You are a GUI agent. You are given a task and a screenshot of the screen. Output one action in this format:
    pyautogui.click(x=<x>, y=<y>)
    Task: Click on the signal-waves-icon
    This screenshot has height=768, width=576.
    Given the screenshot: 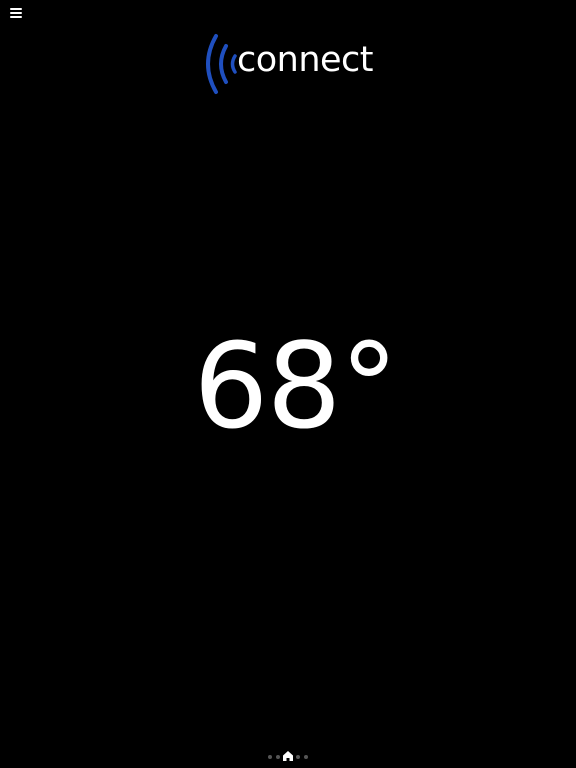 What is the action you would take?
    pyautogui.click(x=221, y=64)
    